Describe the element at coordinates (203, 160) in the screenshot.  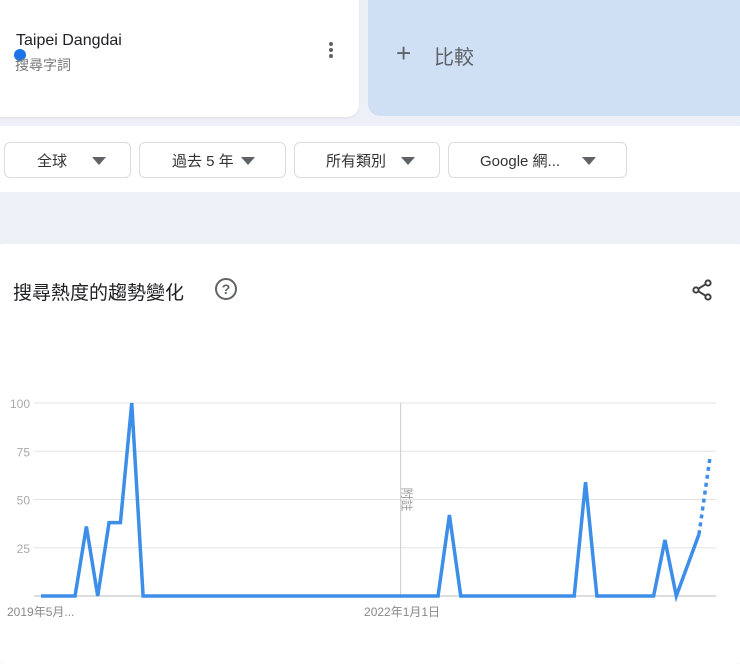
I see `filter-label: 過去 5 年` at that location.